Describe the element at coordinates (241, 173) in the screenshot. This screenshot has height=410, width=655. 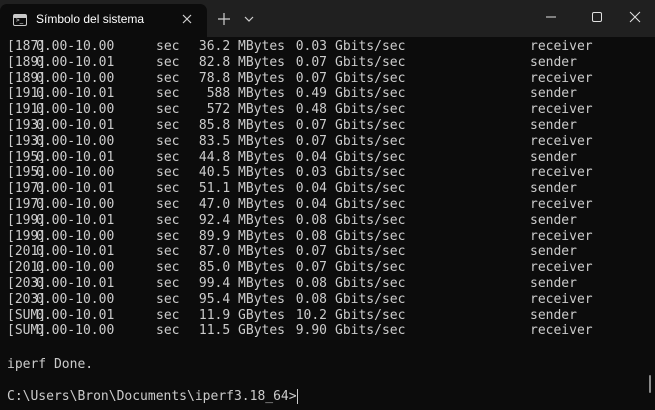
I see `row-transfer: 40.5 MBytes` at that location.